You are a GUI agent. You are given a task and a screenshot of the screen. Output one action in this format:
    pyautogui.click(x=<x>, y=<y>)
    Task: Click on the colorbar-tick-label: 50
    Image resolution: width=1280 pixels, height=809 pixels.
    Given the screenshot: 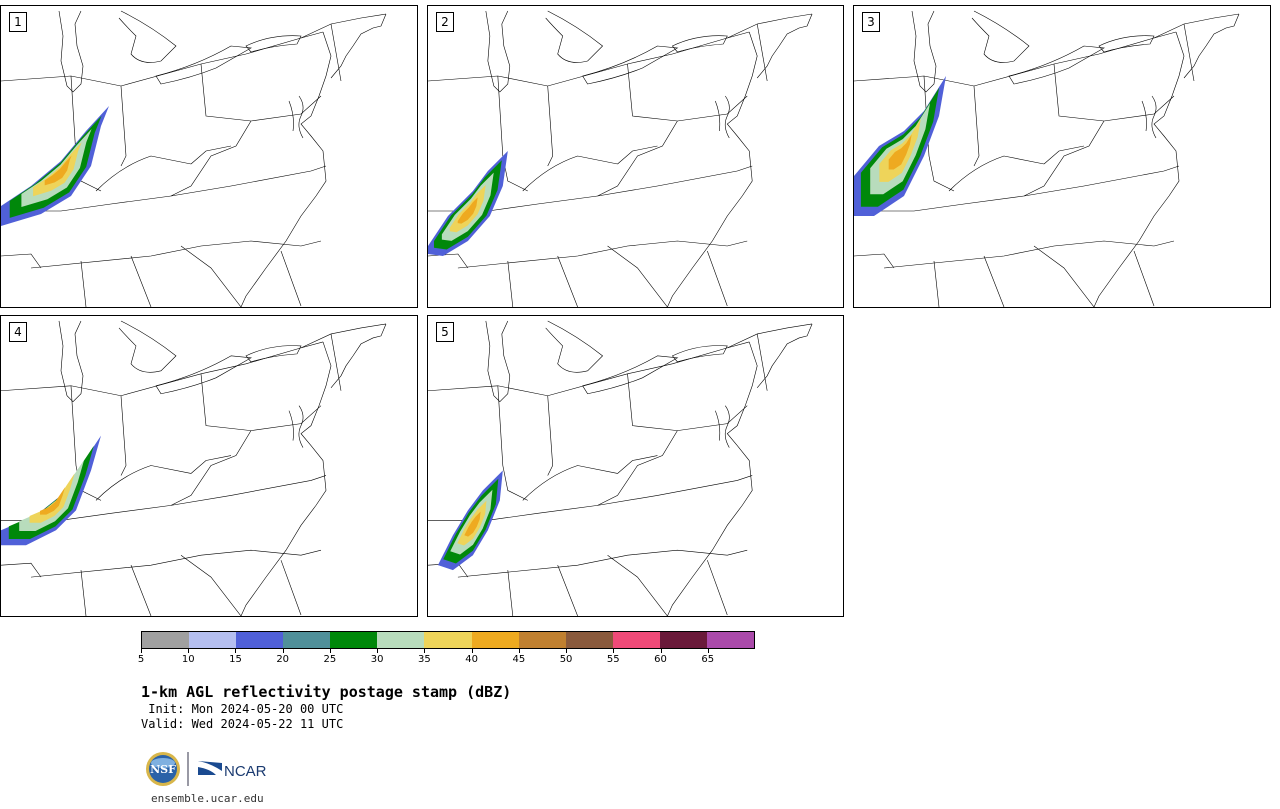 What is the action you would take?
    pyautogui.click(x=566, y=659)
    